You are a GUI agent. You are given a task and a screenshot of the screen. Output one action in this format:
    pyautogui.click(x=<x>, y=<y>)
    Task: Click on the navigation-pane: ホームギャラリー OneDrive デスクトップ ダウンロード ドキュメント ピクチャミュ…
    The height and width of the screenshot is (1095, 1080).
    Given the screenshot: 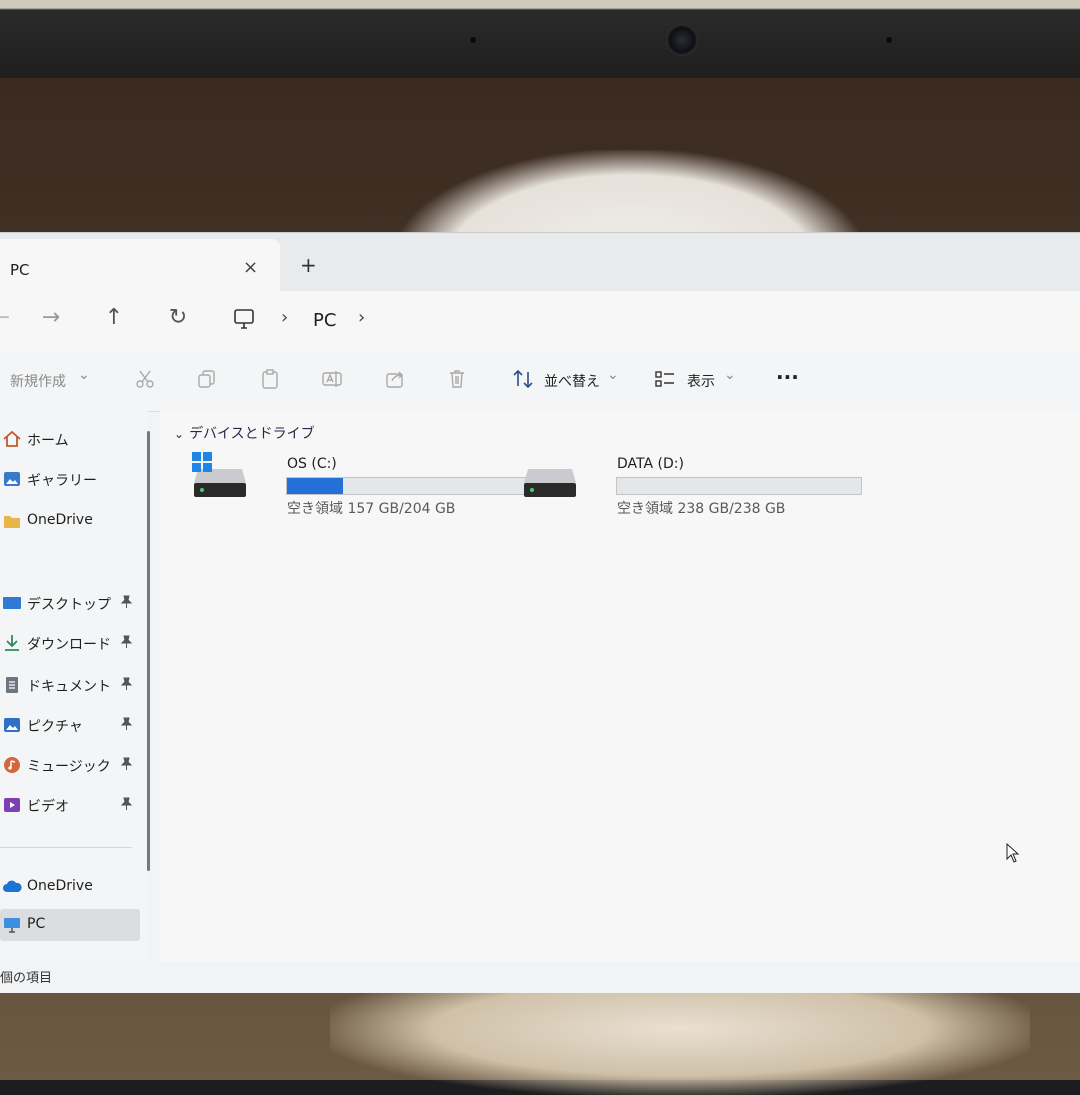 What is the action you would take?
    pyautogui.click(x=75, y=686)
    